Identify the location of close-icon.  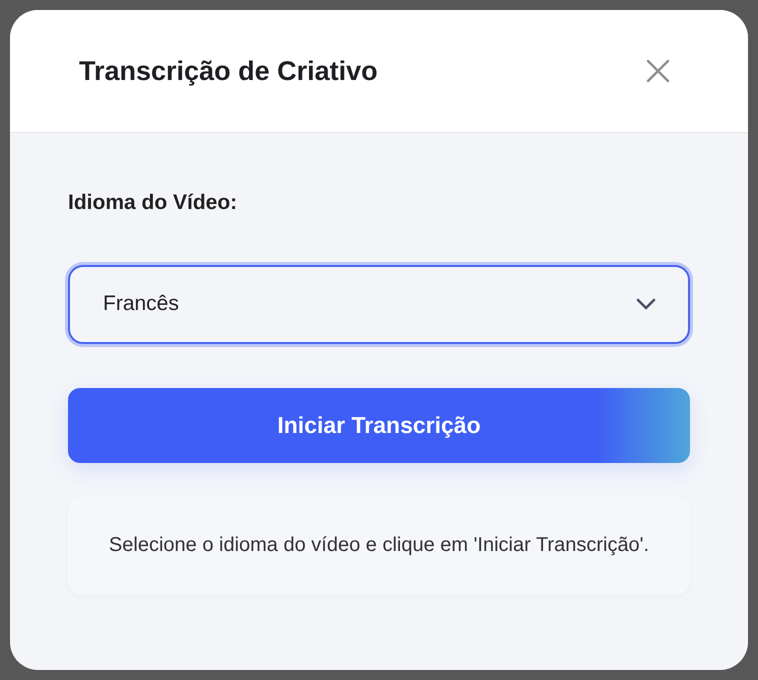
(658, 71).